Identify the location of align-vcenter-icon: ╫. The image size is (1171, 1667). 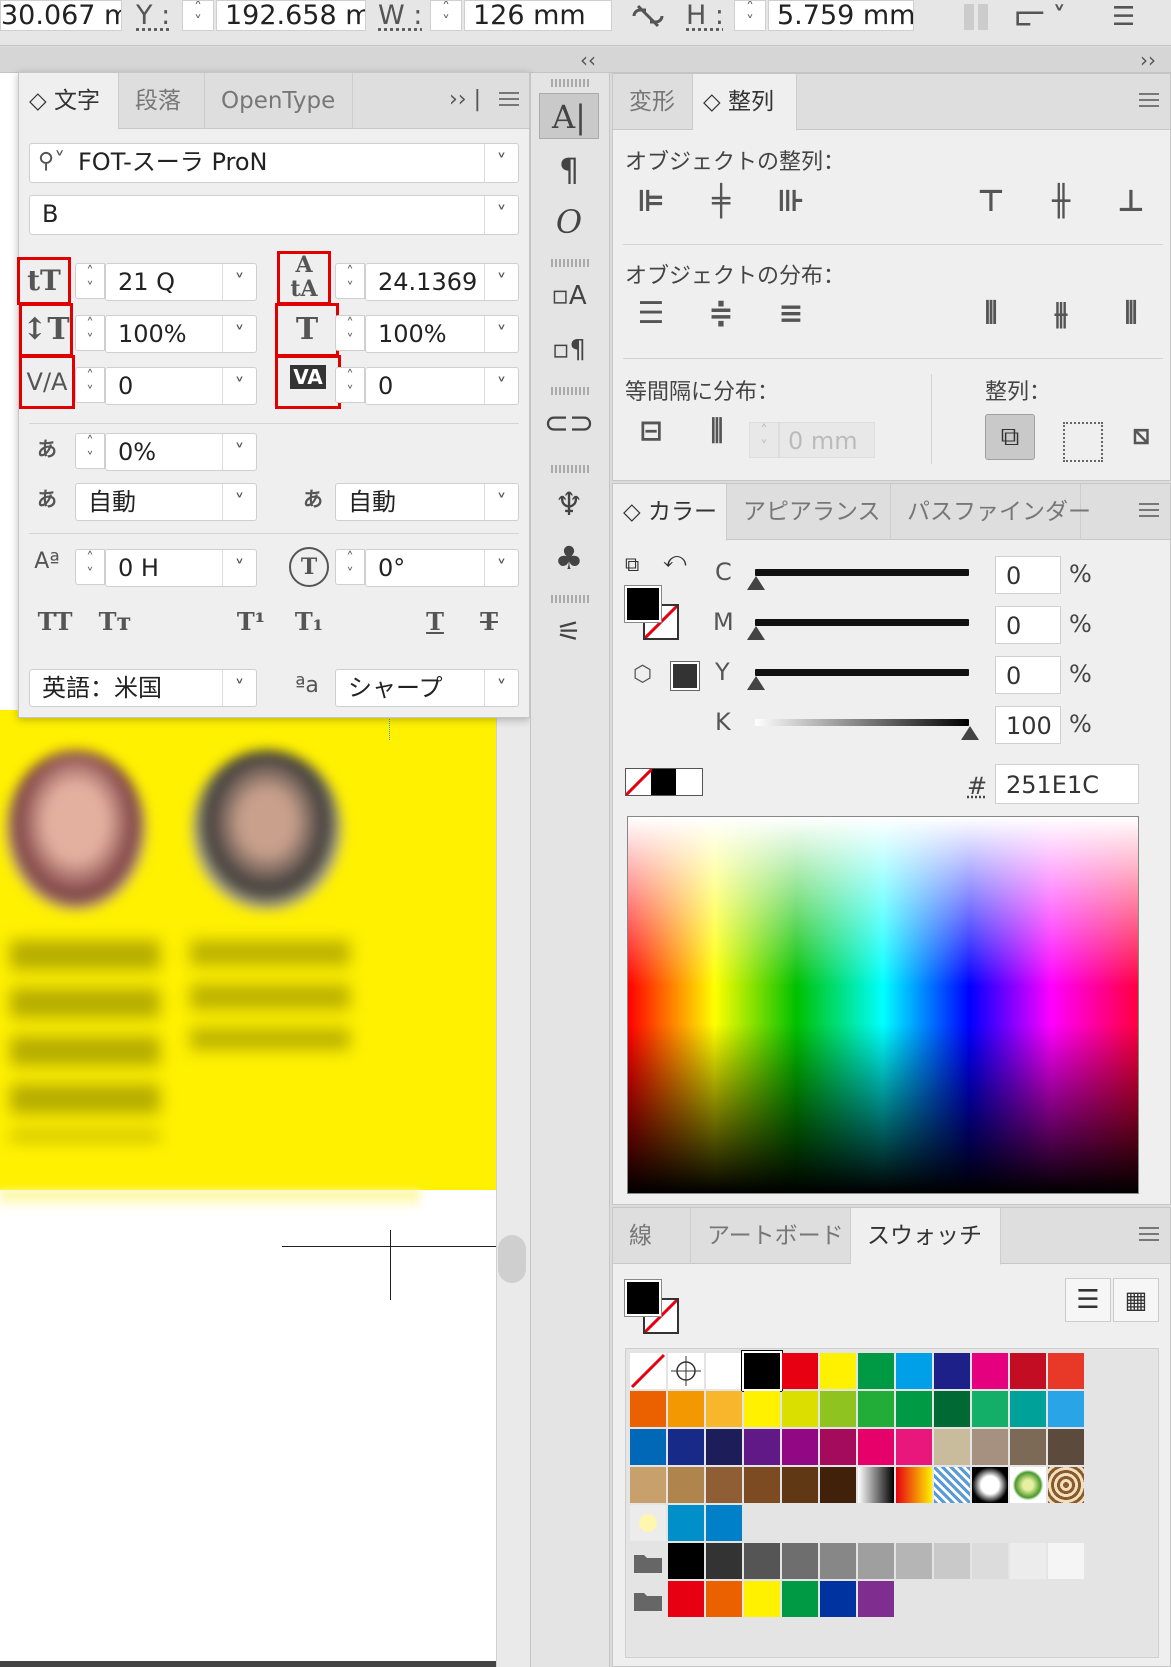
(1061, 201).